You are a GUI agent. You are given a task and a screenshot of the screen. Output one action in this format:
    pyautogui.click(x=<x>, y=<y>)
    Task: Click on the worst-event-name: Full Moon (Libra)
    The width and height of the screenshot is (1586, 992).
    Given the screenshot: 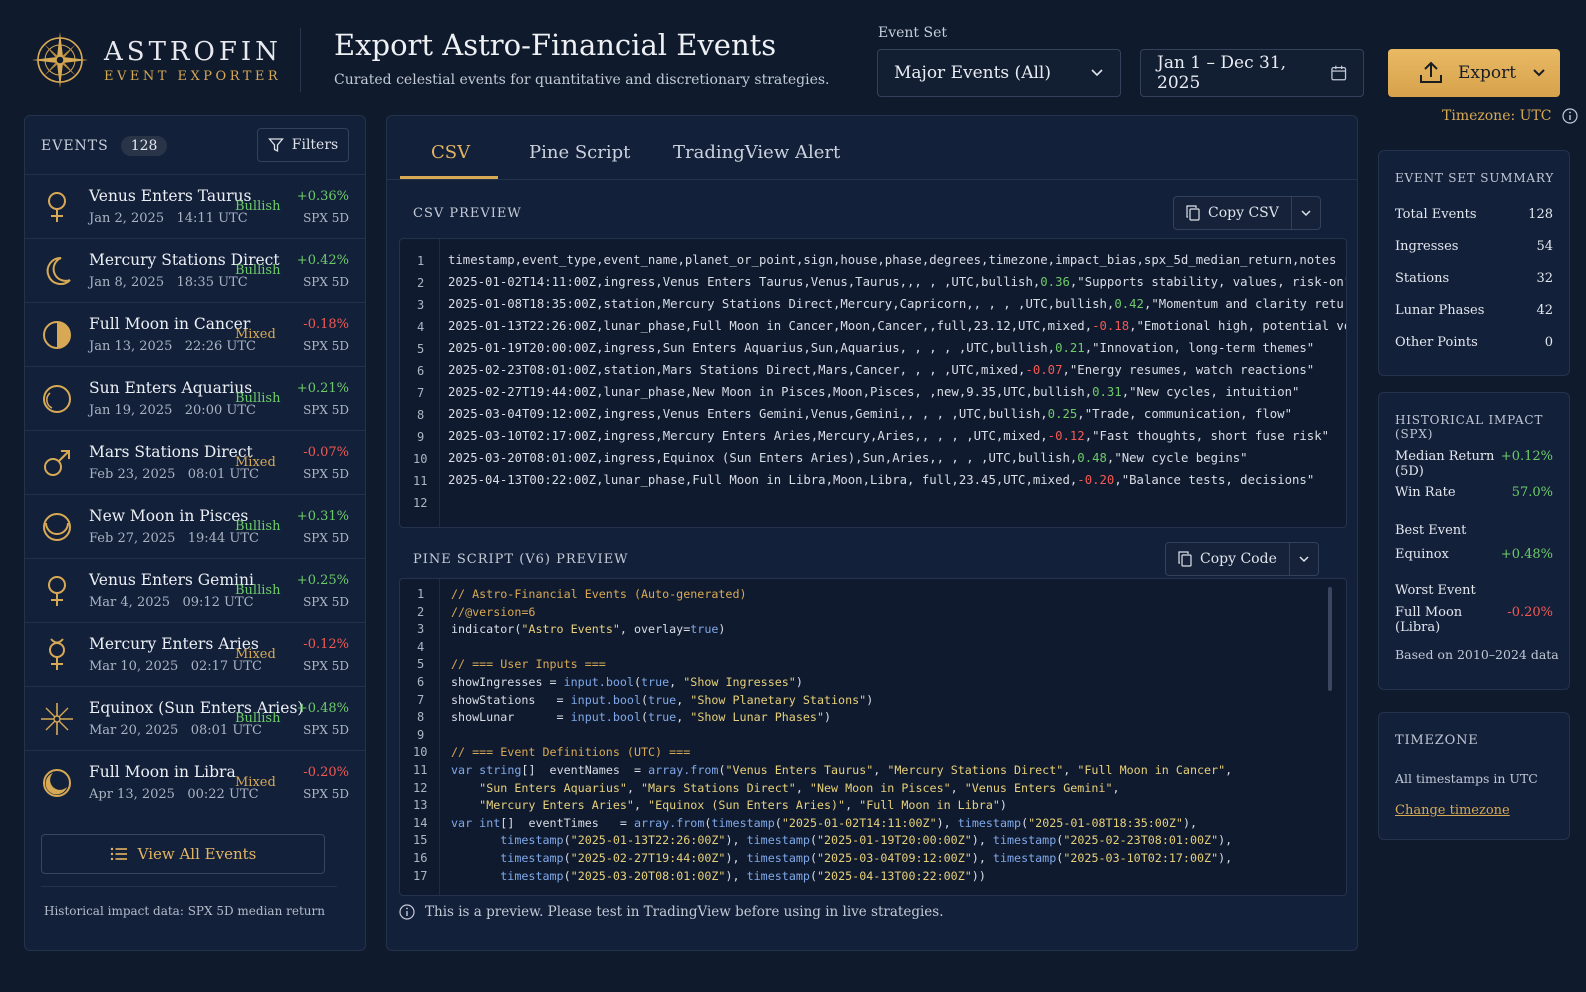 What is the action you would take?
    pyautogui.click(x=1429, y=620)
    